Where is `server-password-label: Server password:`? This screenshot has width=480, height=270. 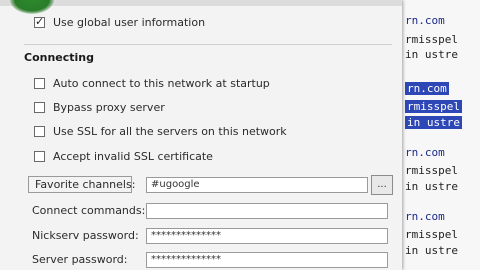 server-password-label: Server password: is located at coordinates (80, 259).